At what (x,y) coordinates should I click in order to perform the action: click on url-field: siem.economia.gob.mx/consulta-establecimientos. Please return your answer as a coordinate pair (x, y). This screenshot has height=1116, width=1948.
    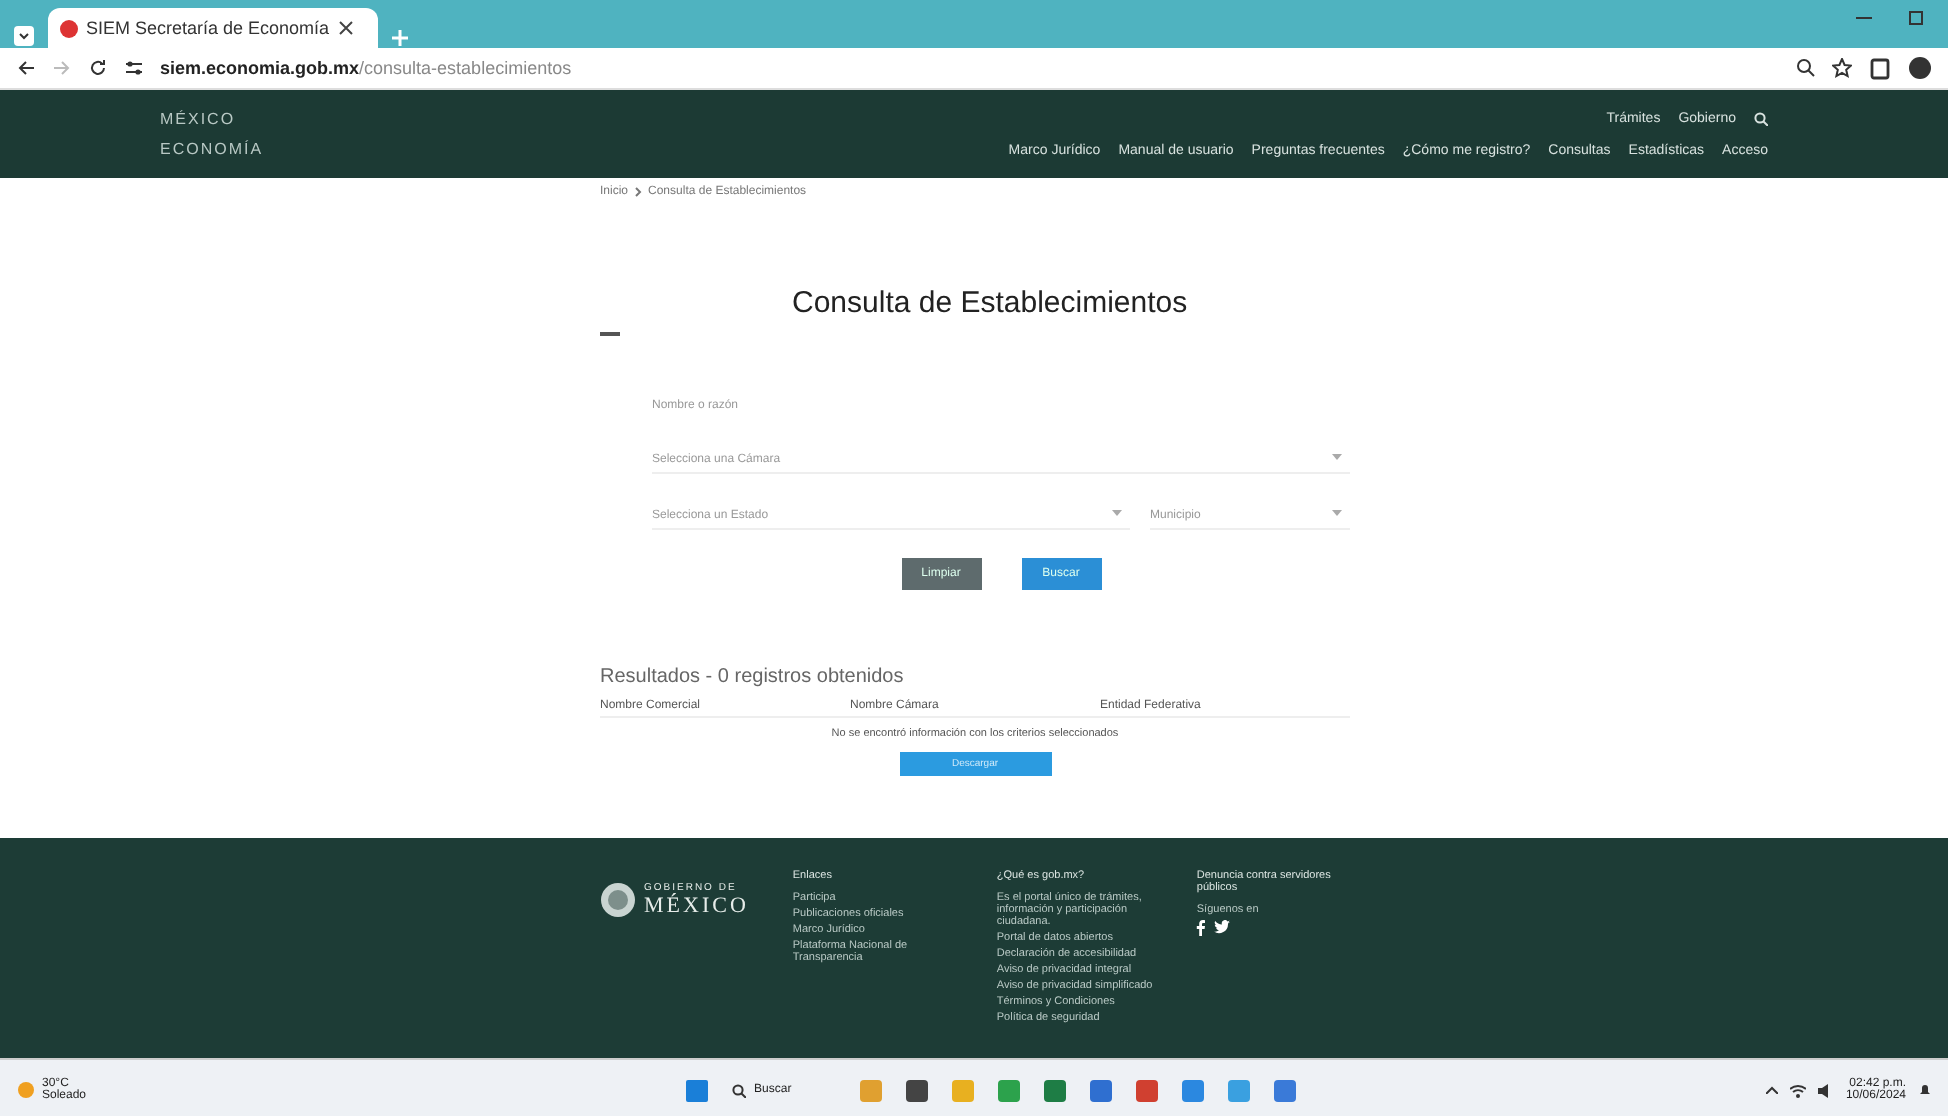
    Looking at the image, I should click on (970, 68).